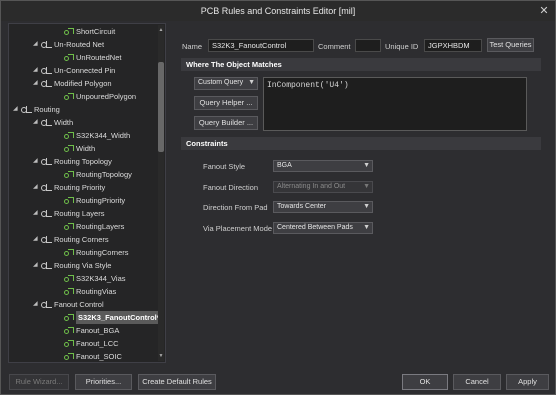 This screenshot has width=556, height=395. I want to click on tree-item-label: RoutingLayers, so click(100, 226).